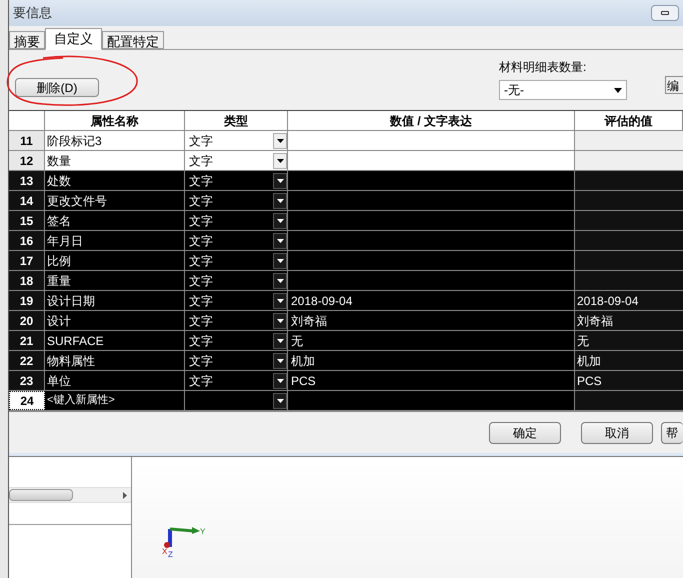  What do you see at coordinates (563, 90) in the screenshot?
I see `bom-quantity-dropdown: -无-` at bounding box center [563, 90].